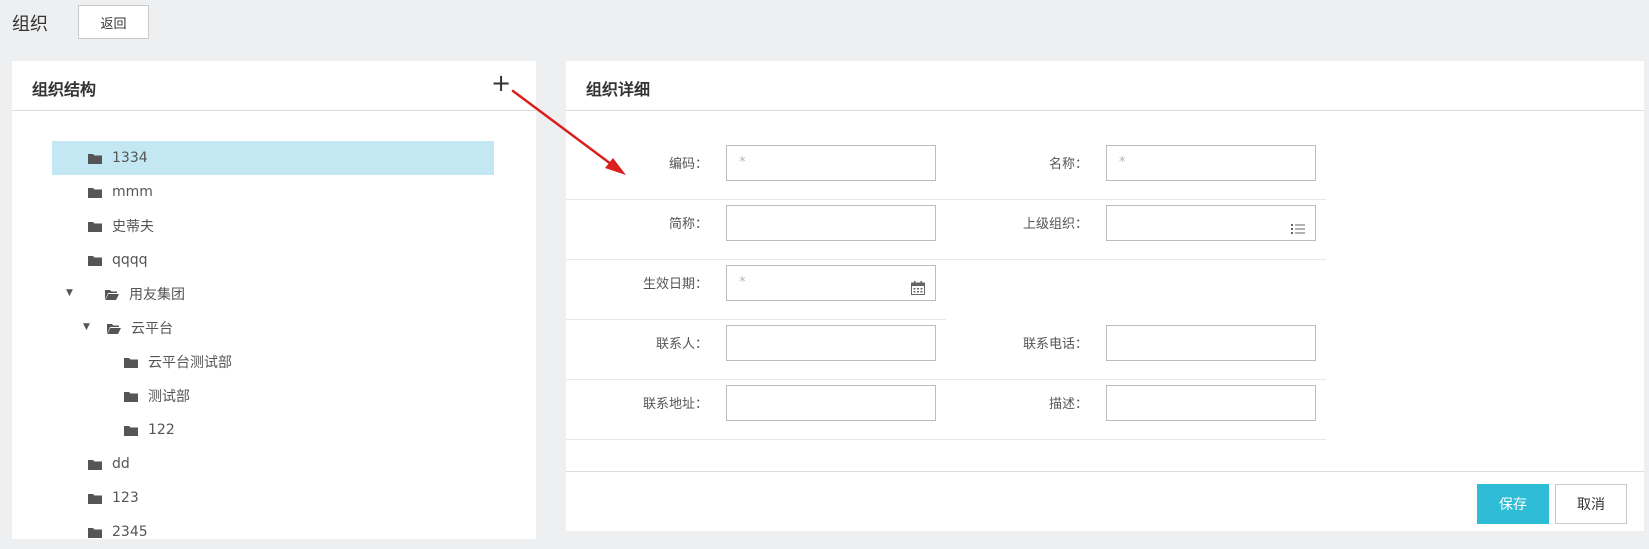  Describe the element at coordinates (132, 192) in the screenshot. I see `tree-node-label: mmm` at that location.